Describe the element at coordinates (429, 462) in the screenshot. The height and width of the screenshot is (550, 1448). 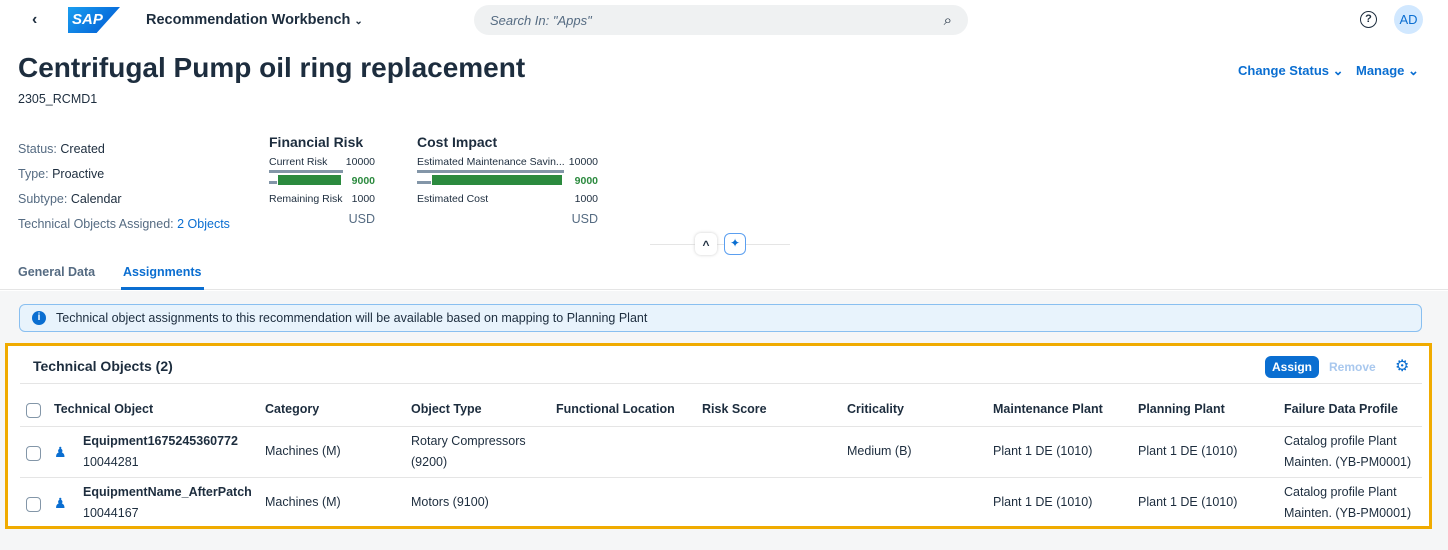
I see `object-type-code: (9200)` at that location.